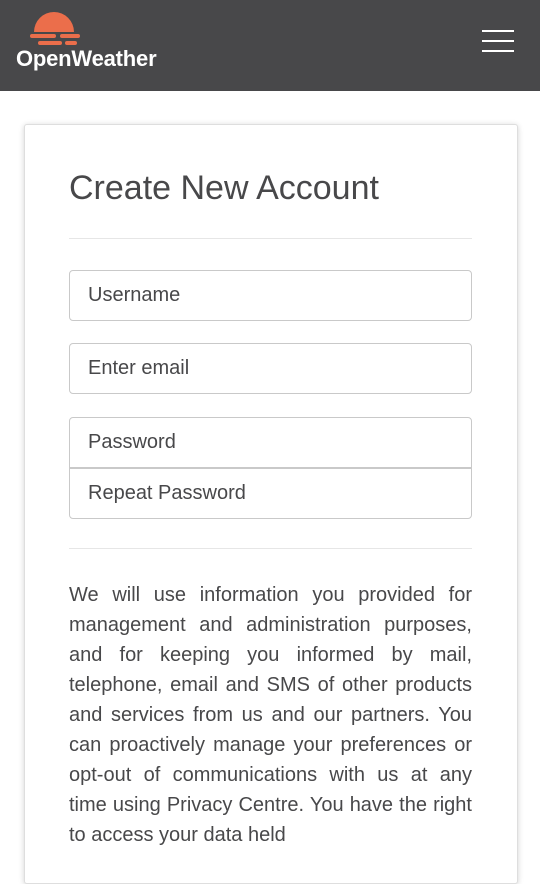 Image resolution: width=540 pixels, height=884 pixels. What do you see at coordinates (270, 548) in the screenshot?
I see `form-divider` at bounding box center [270, 548].